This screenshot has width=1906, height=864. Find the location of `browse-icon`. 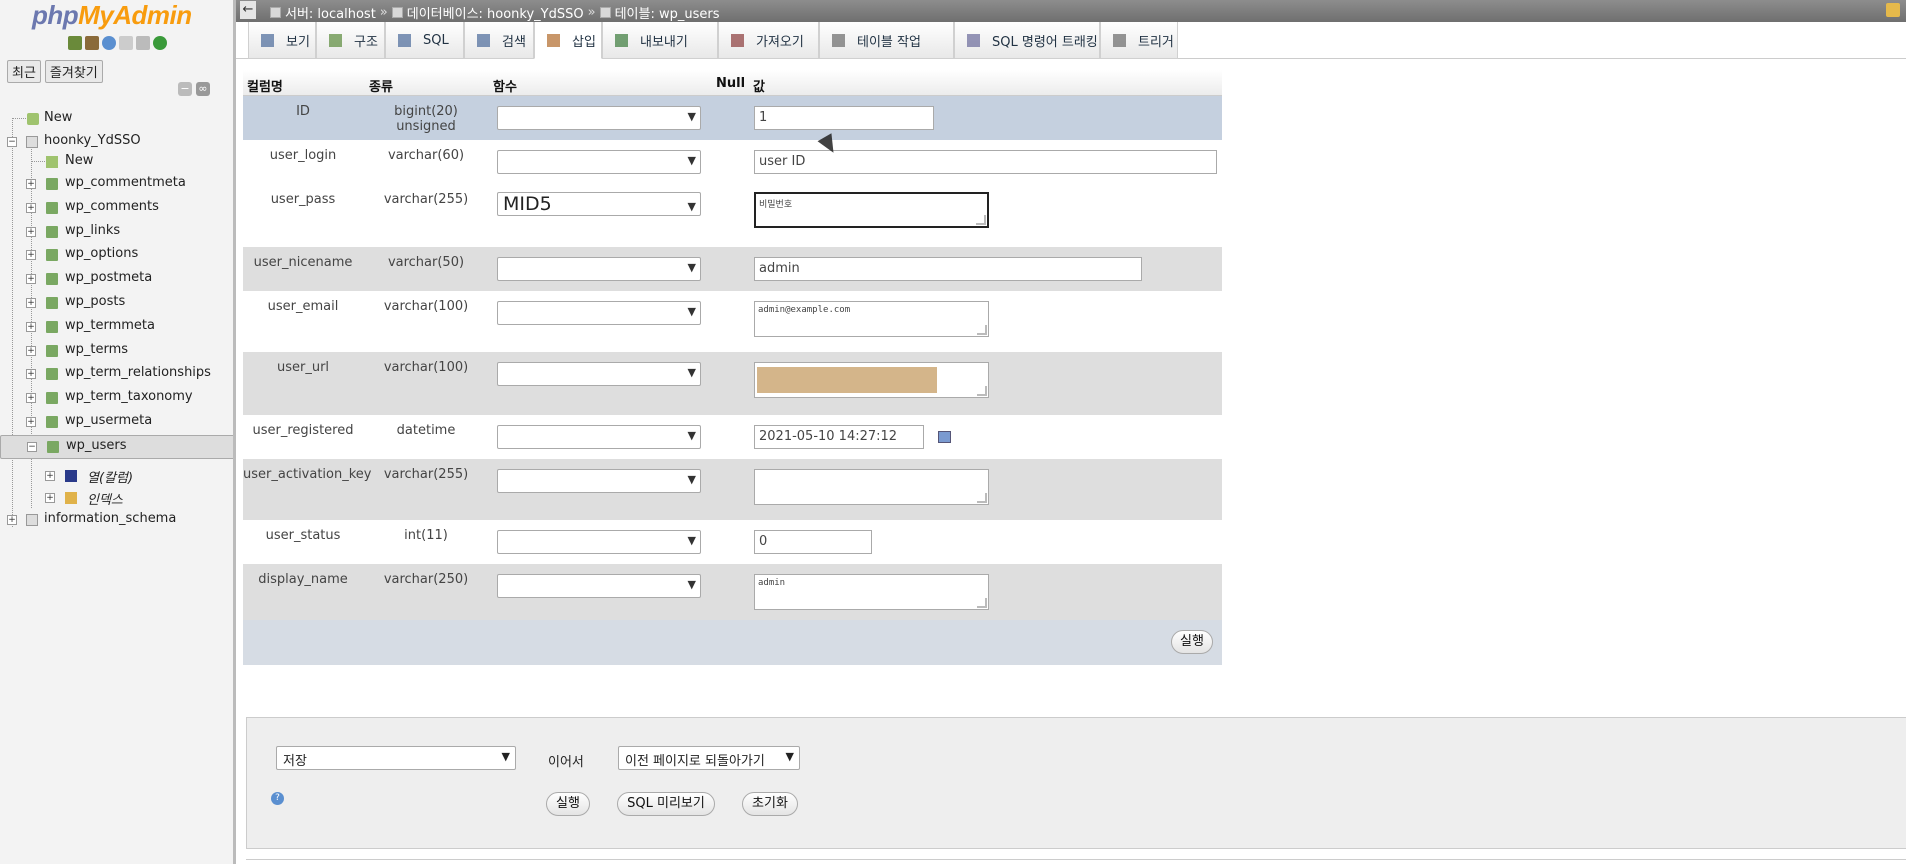

browse-icon is located at coordinates (267, 40).